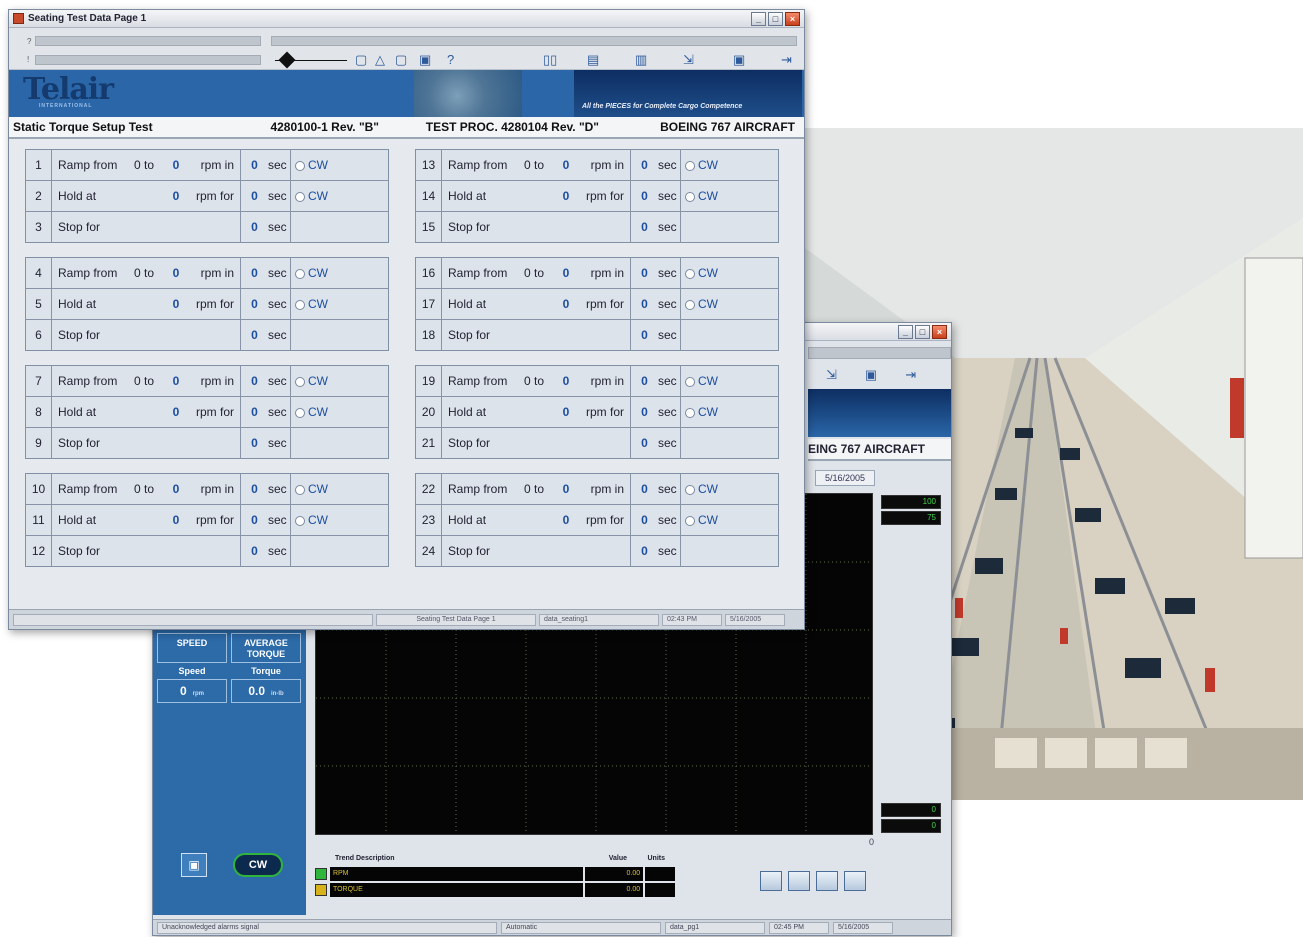  I want to click on chat-icon: ▢, so click(401, 60).